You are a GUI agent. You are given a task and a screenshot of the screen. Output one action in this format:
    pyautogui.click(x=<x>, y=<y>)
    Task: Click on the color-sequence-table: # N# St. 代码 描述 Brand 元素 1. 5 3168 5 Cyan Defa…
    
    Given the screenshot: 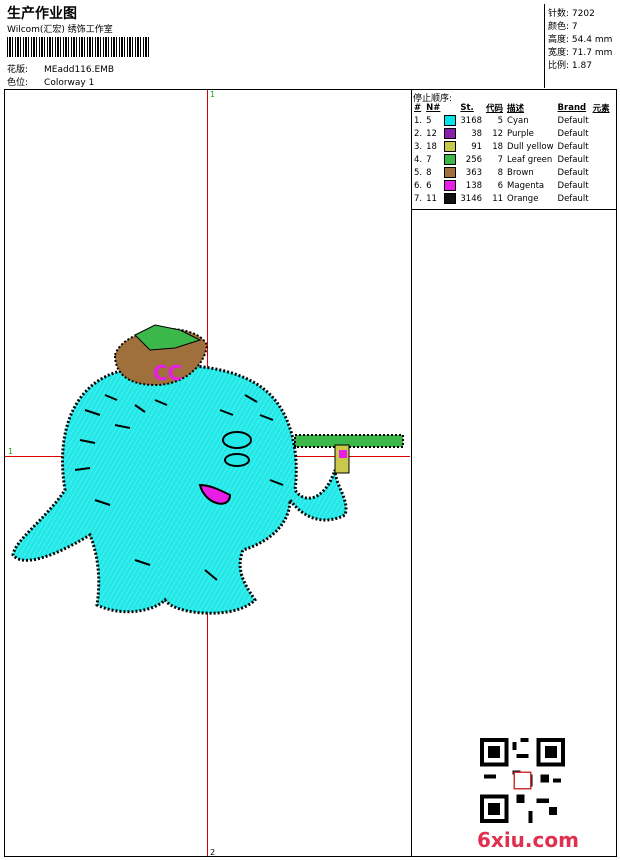 What is the action you would take?
    pyautogui.click(x=512, y=153)
    